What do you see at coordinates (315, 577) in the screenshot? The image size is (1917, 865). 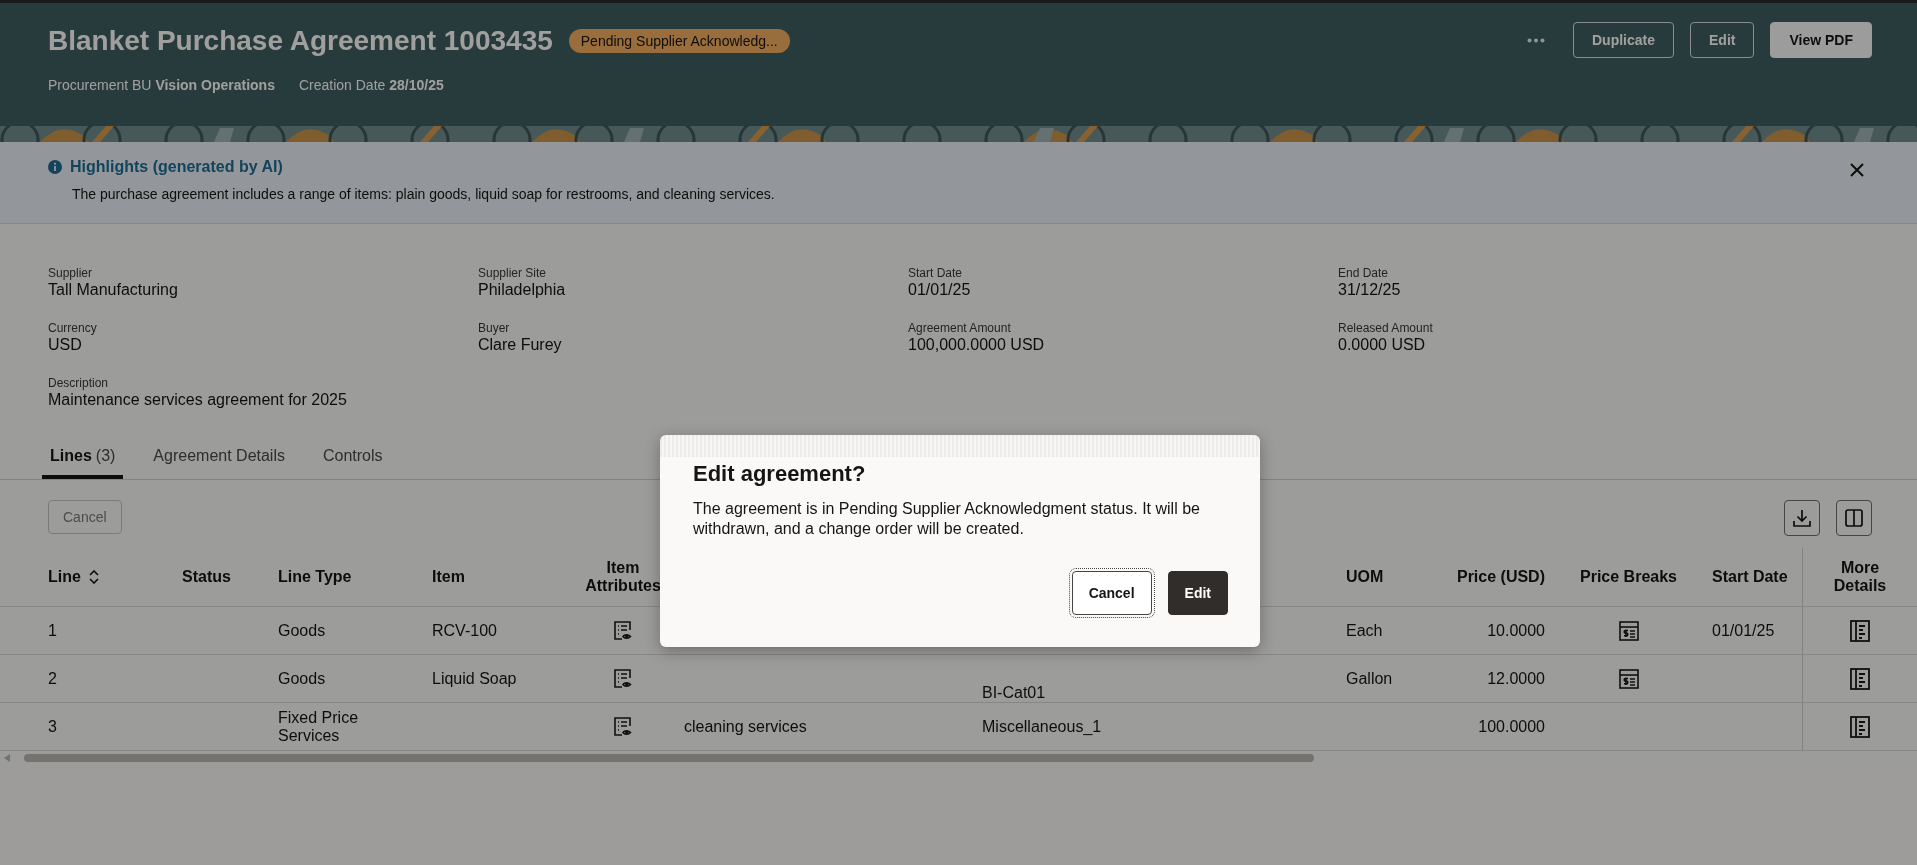 I see `column-header: Line Type` at bounding box center [315, 577].